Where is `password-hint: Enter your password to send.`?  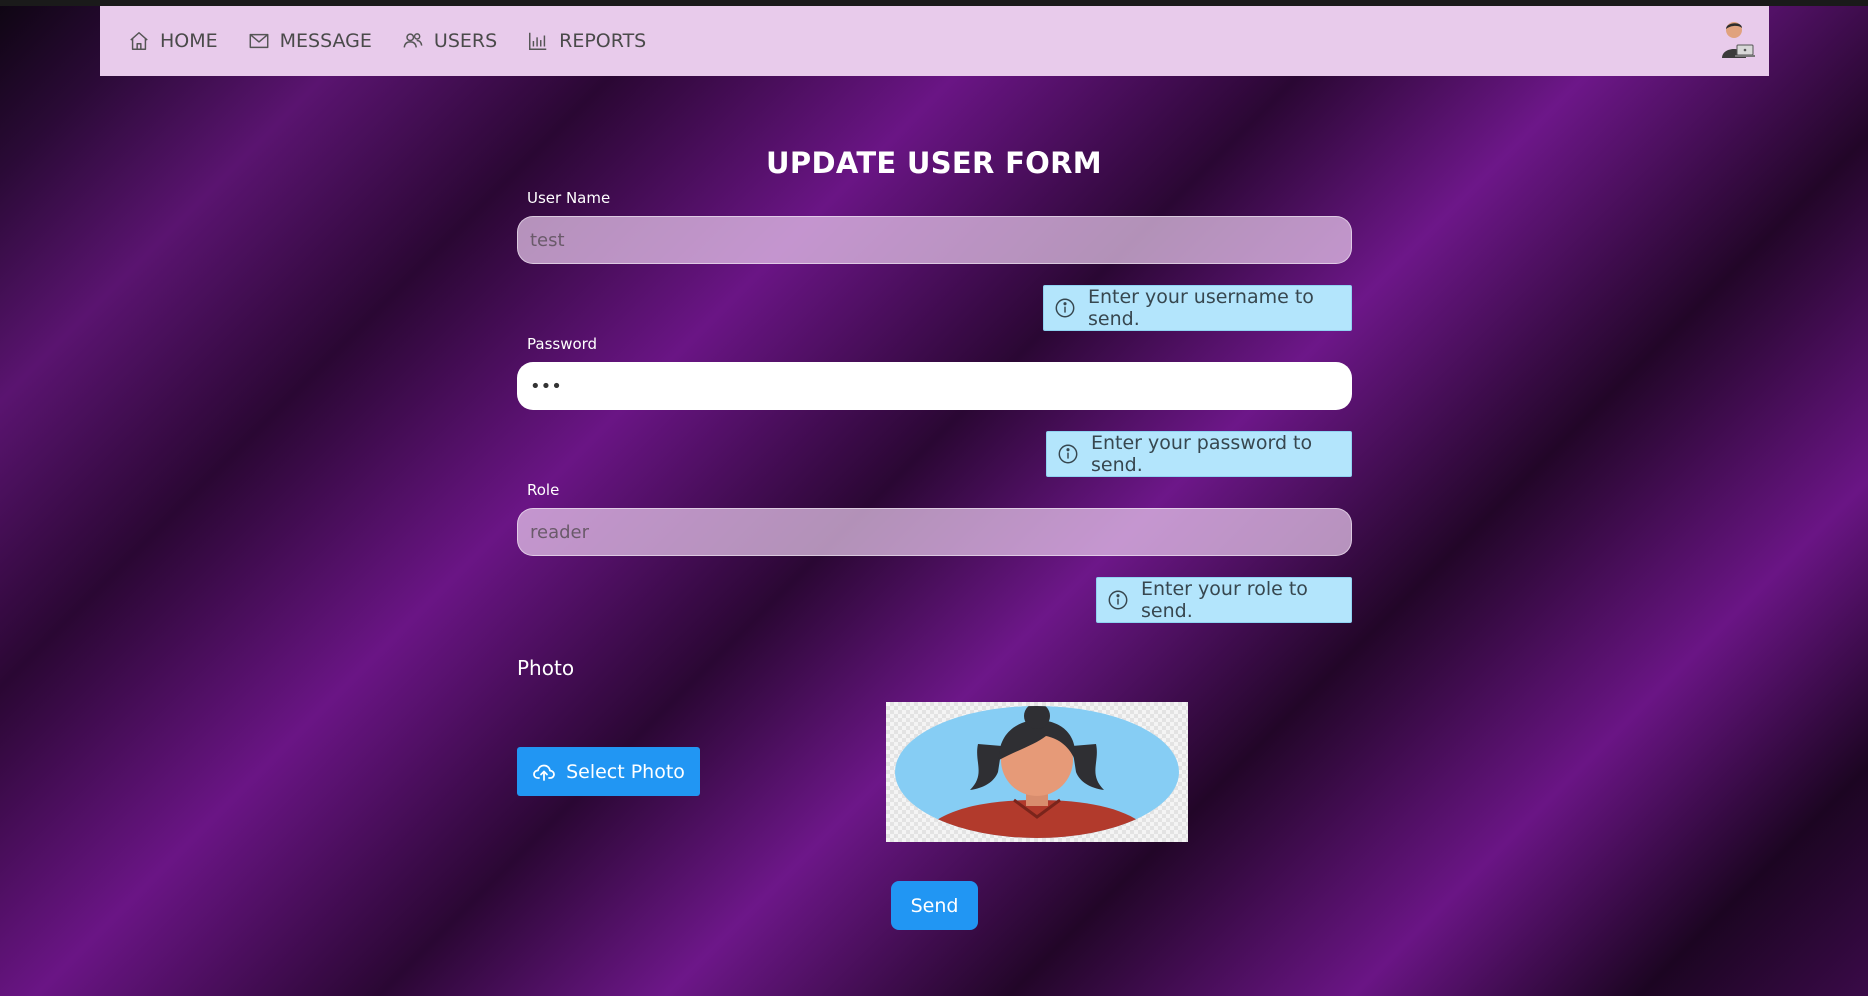 password-hint: Enter your password to send. is located at coordinates (1199, 454).